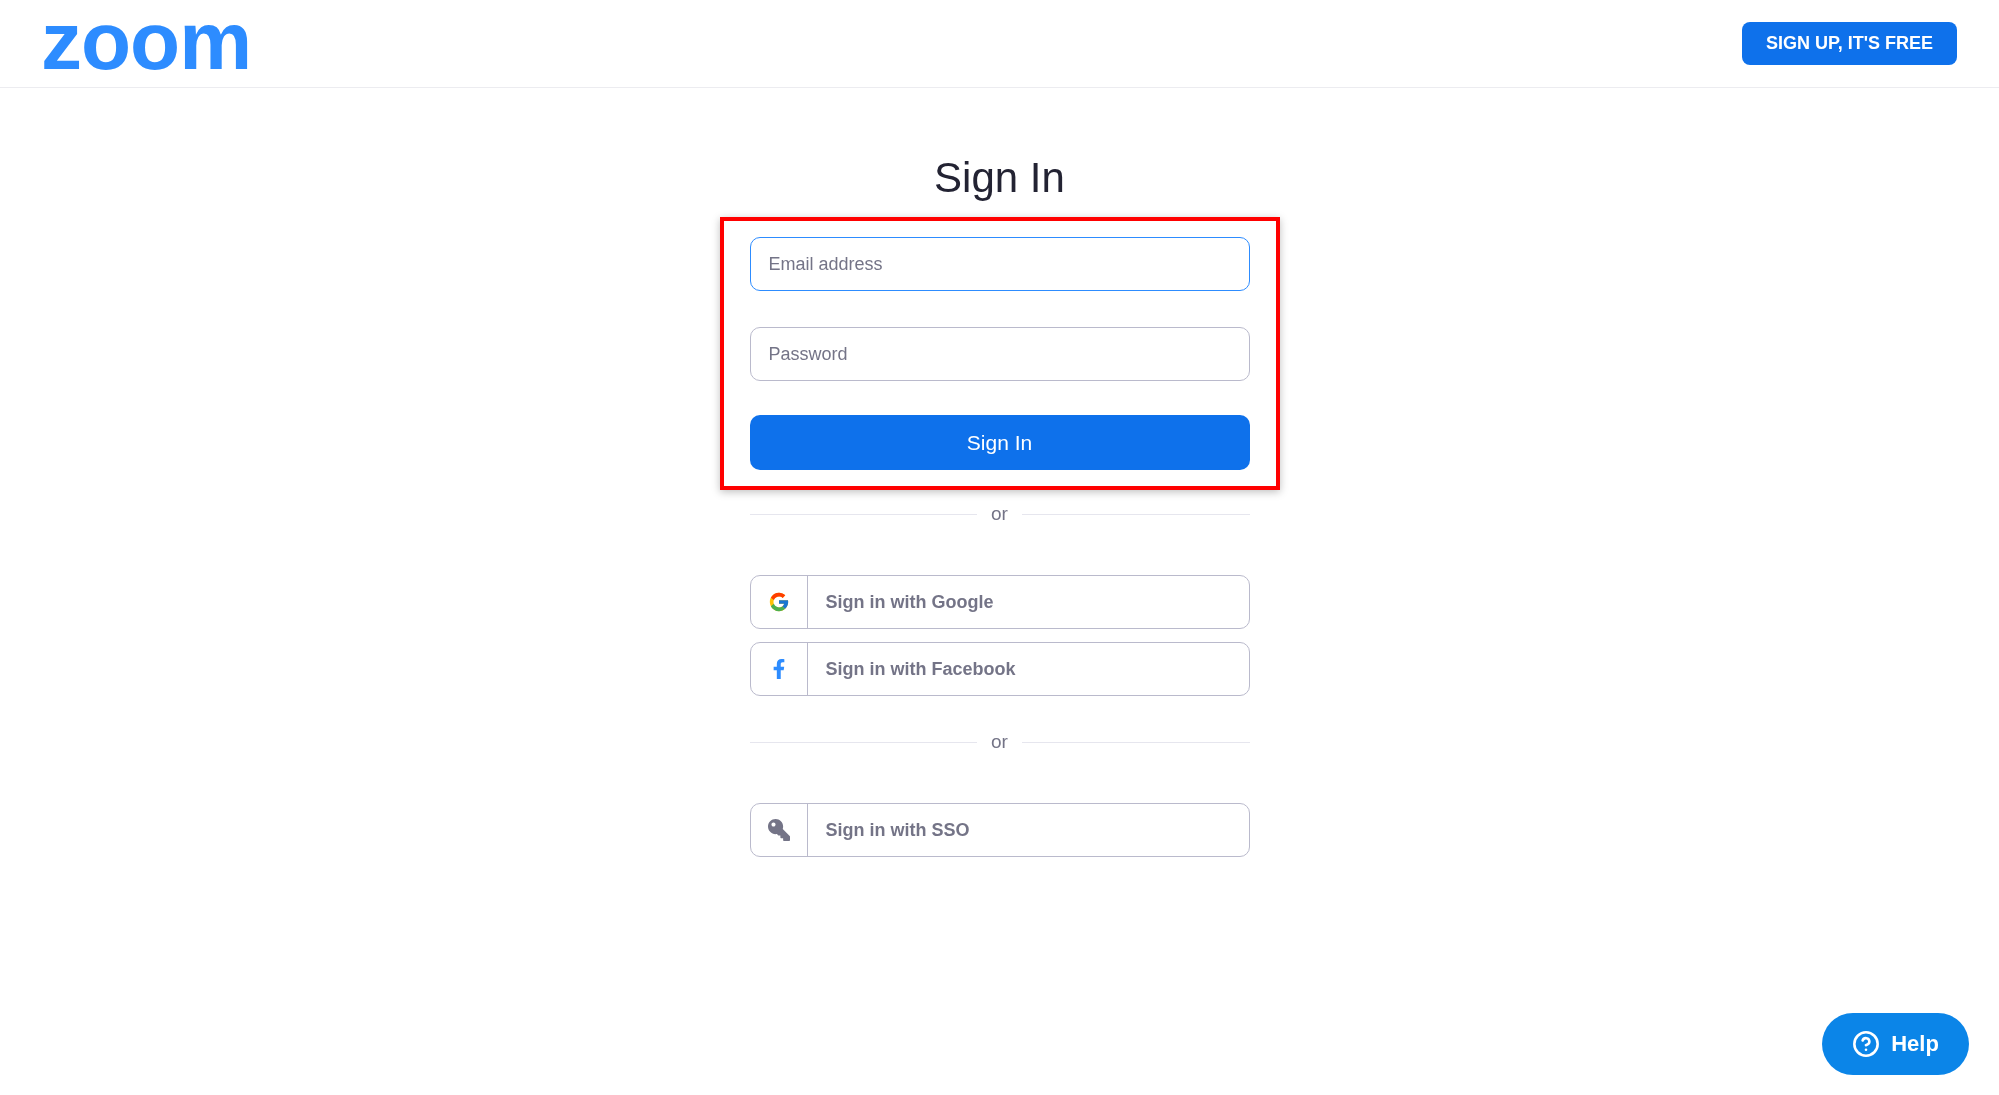 This screenshot has width=1999, height=1095. I want to click on sign-in-button: Sign In, so click(999, 442).